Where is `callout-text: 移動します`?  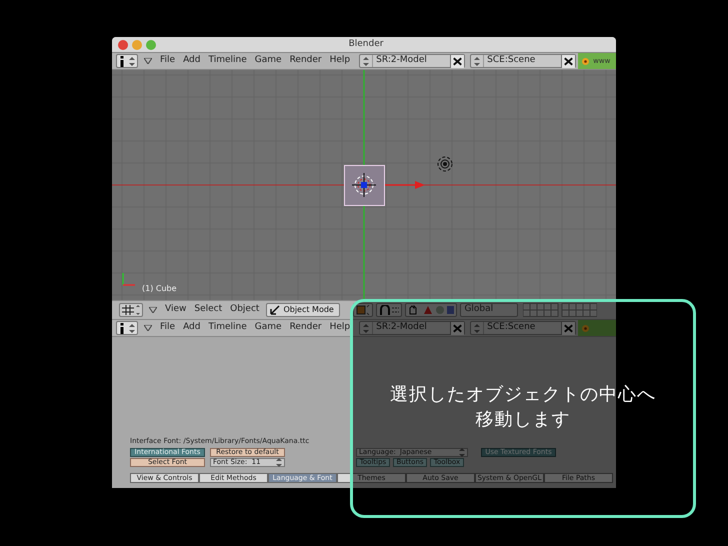
callout-text: 移動します is located at coordinates (523, 420).